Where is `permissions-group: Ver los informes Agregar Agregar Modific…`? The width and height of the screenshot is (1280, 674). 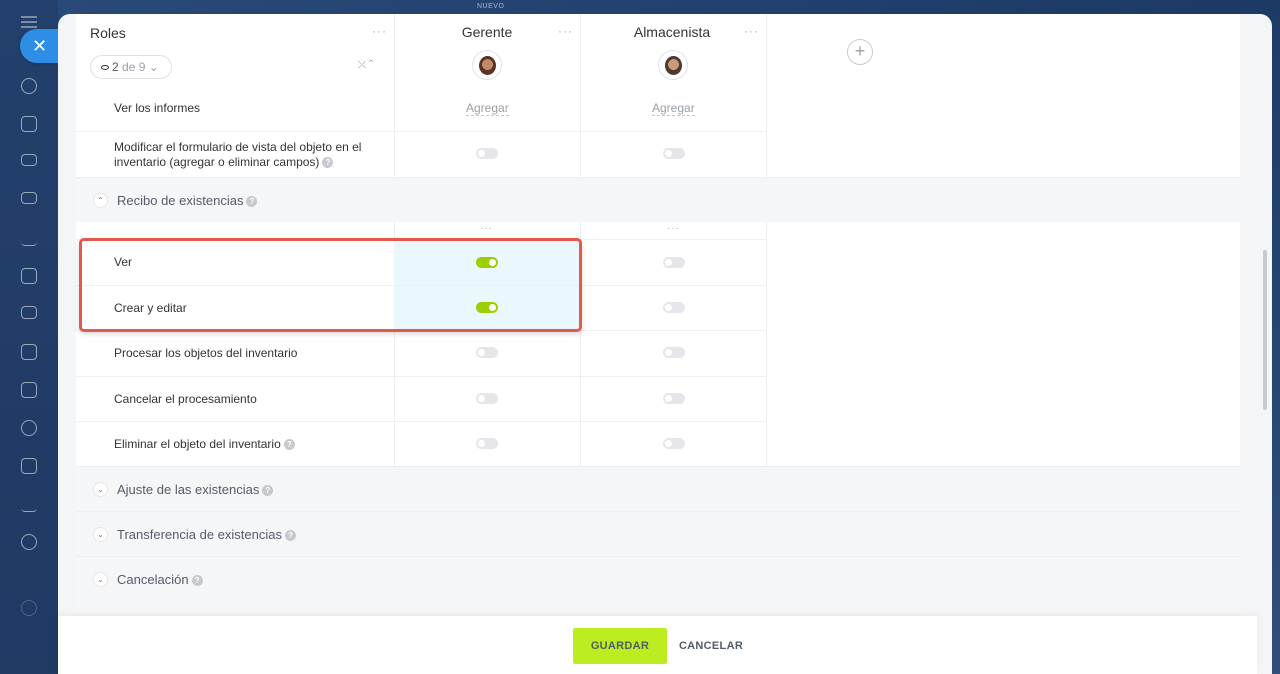
permissions-group: Ver los informes Agregar Agregar Modific… is located at coordinates (658, 138).